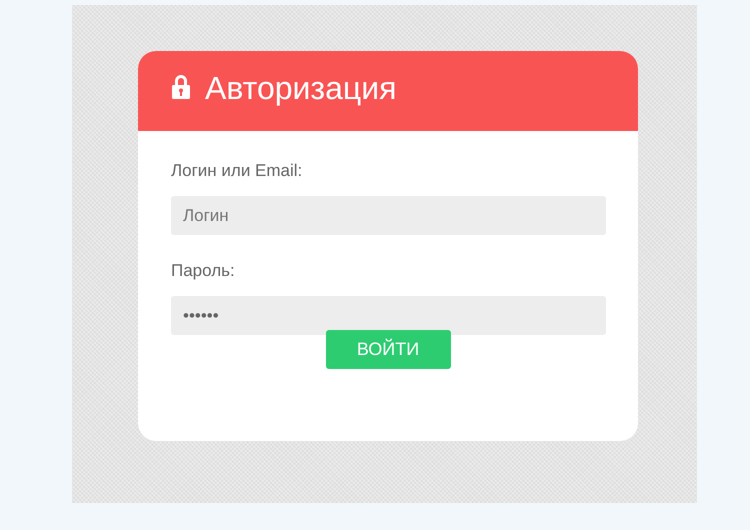 The image size is (750, 530). Describe the element at coordinates (300, 88) in the screenshot. I see `dialog-title: Авторизация` at that location.